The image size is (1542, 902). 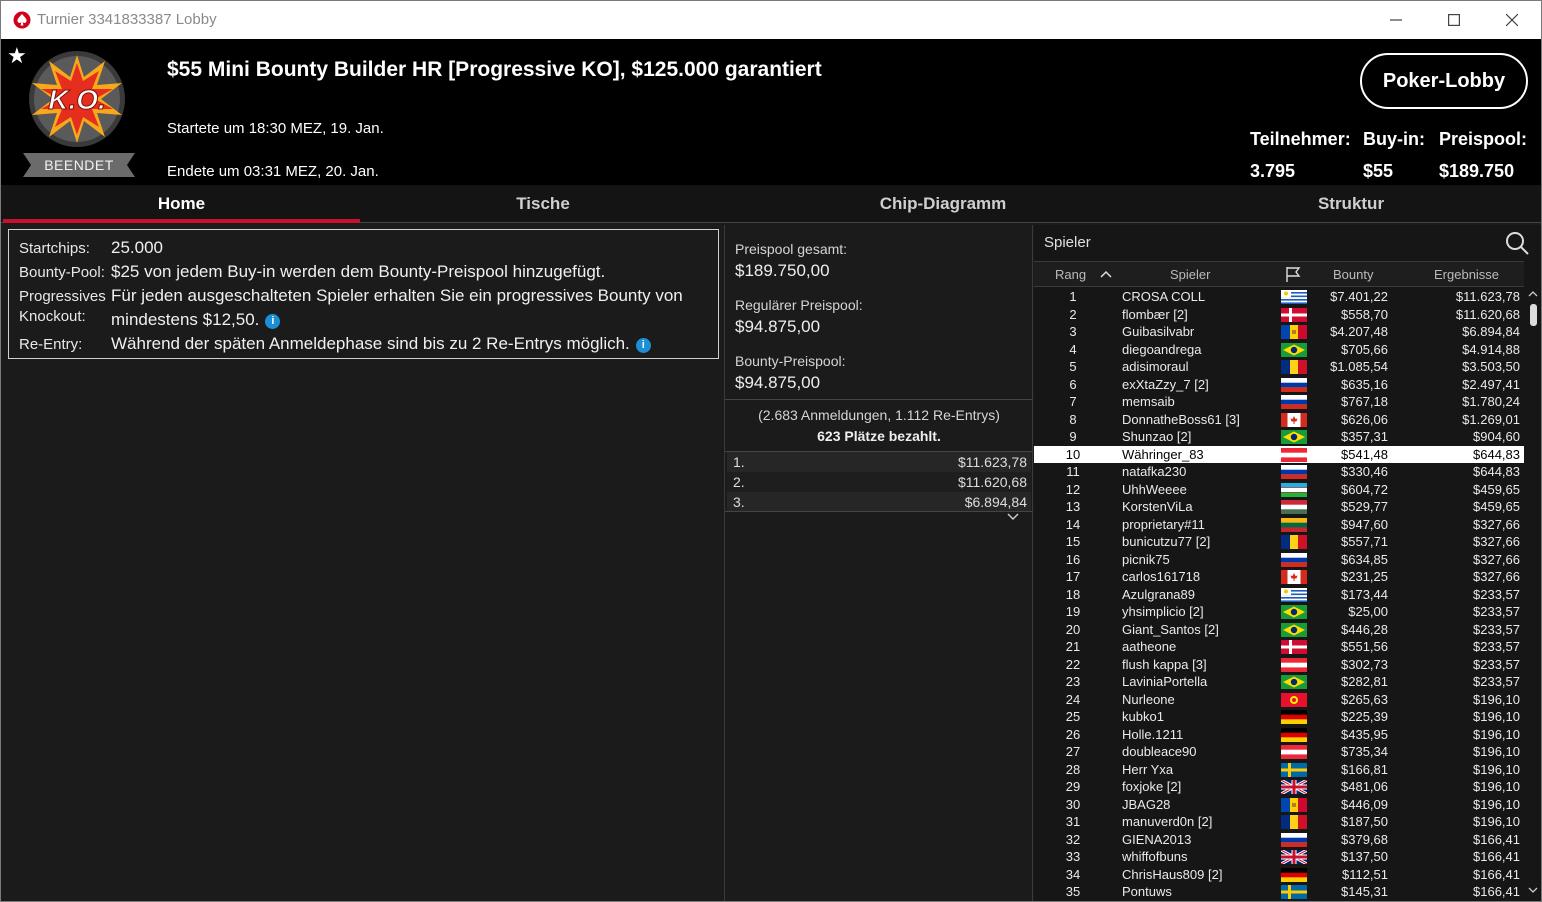 I want to click on player-bounty: $302,73, so click(x=1364, y=664).